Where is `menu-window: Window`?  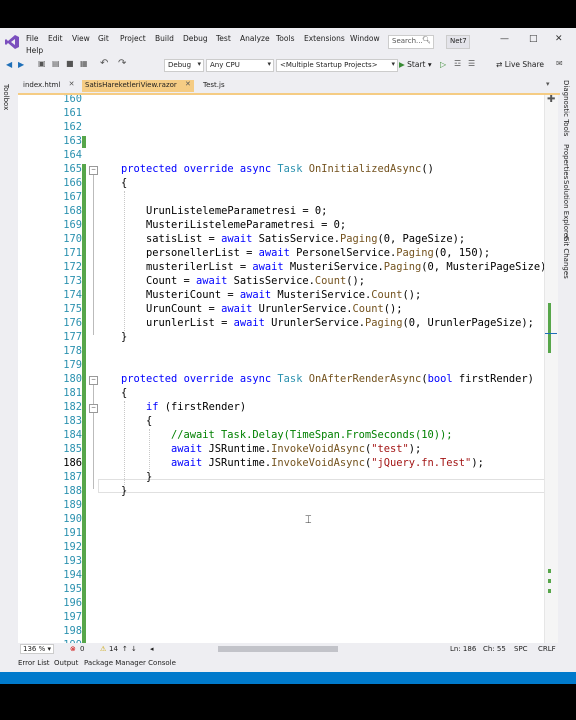
menu-window: Window is located at coordinates (365, 38).